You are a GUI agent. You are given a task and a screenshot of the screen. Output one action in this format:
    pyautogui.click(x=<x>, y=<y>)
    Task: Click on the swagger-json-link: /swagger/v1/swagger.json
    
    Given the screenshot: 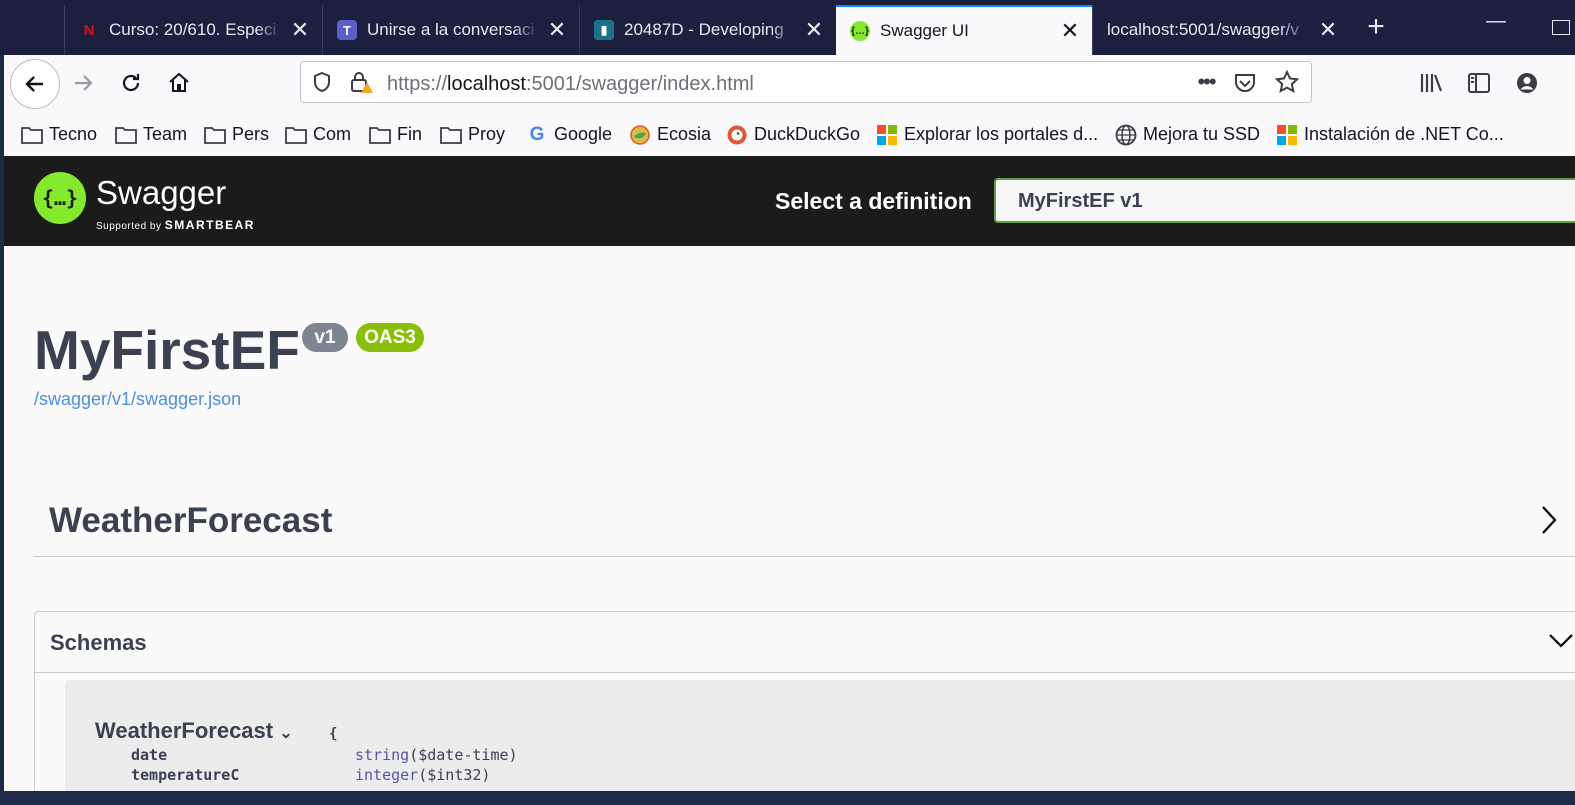 What is the action you would take?
    pyautogui.click(x=137, y=399)
    